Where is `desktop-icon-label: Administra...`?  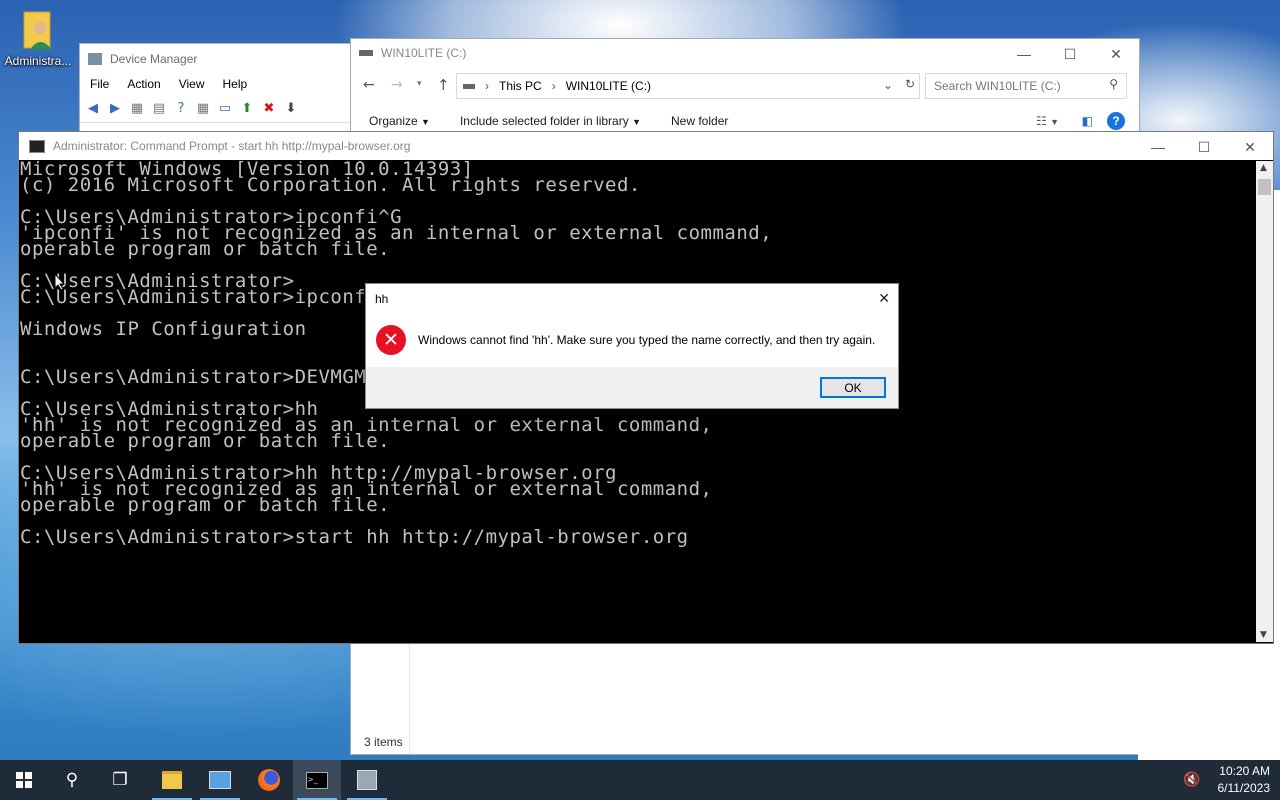 desktop-icon-label: Administra... is located at coordinates (38, 61).